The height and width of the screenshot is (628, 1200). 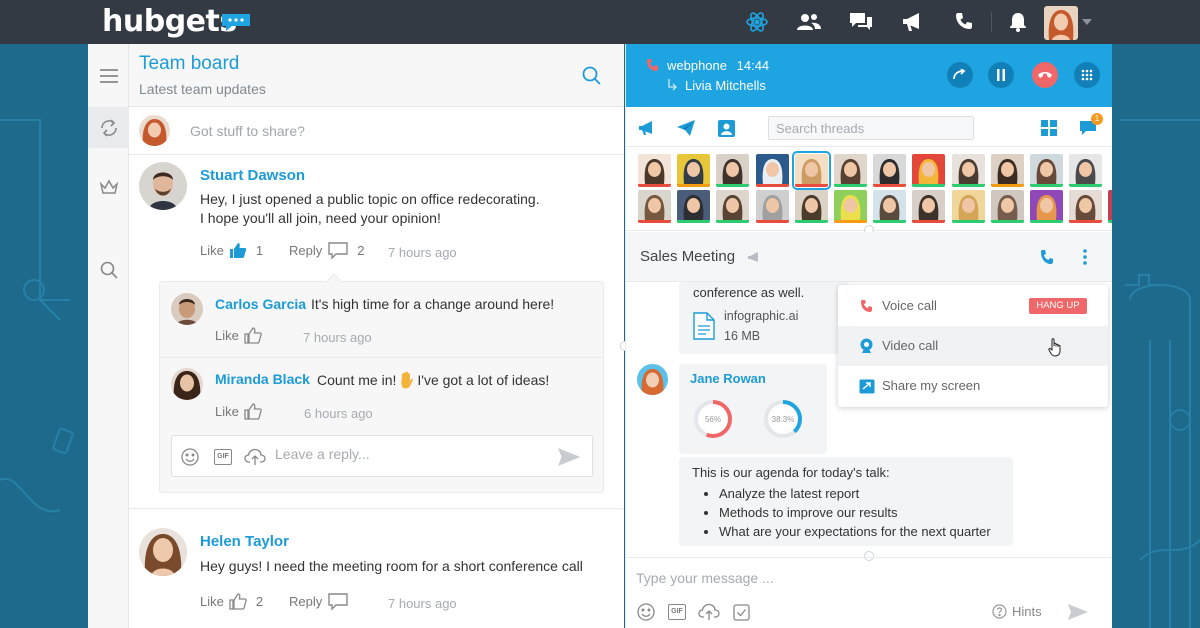 I want to click on share-screen-label: Share my screen, so click(x=931, y=385).